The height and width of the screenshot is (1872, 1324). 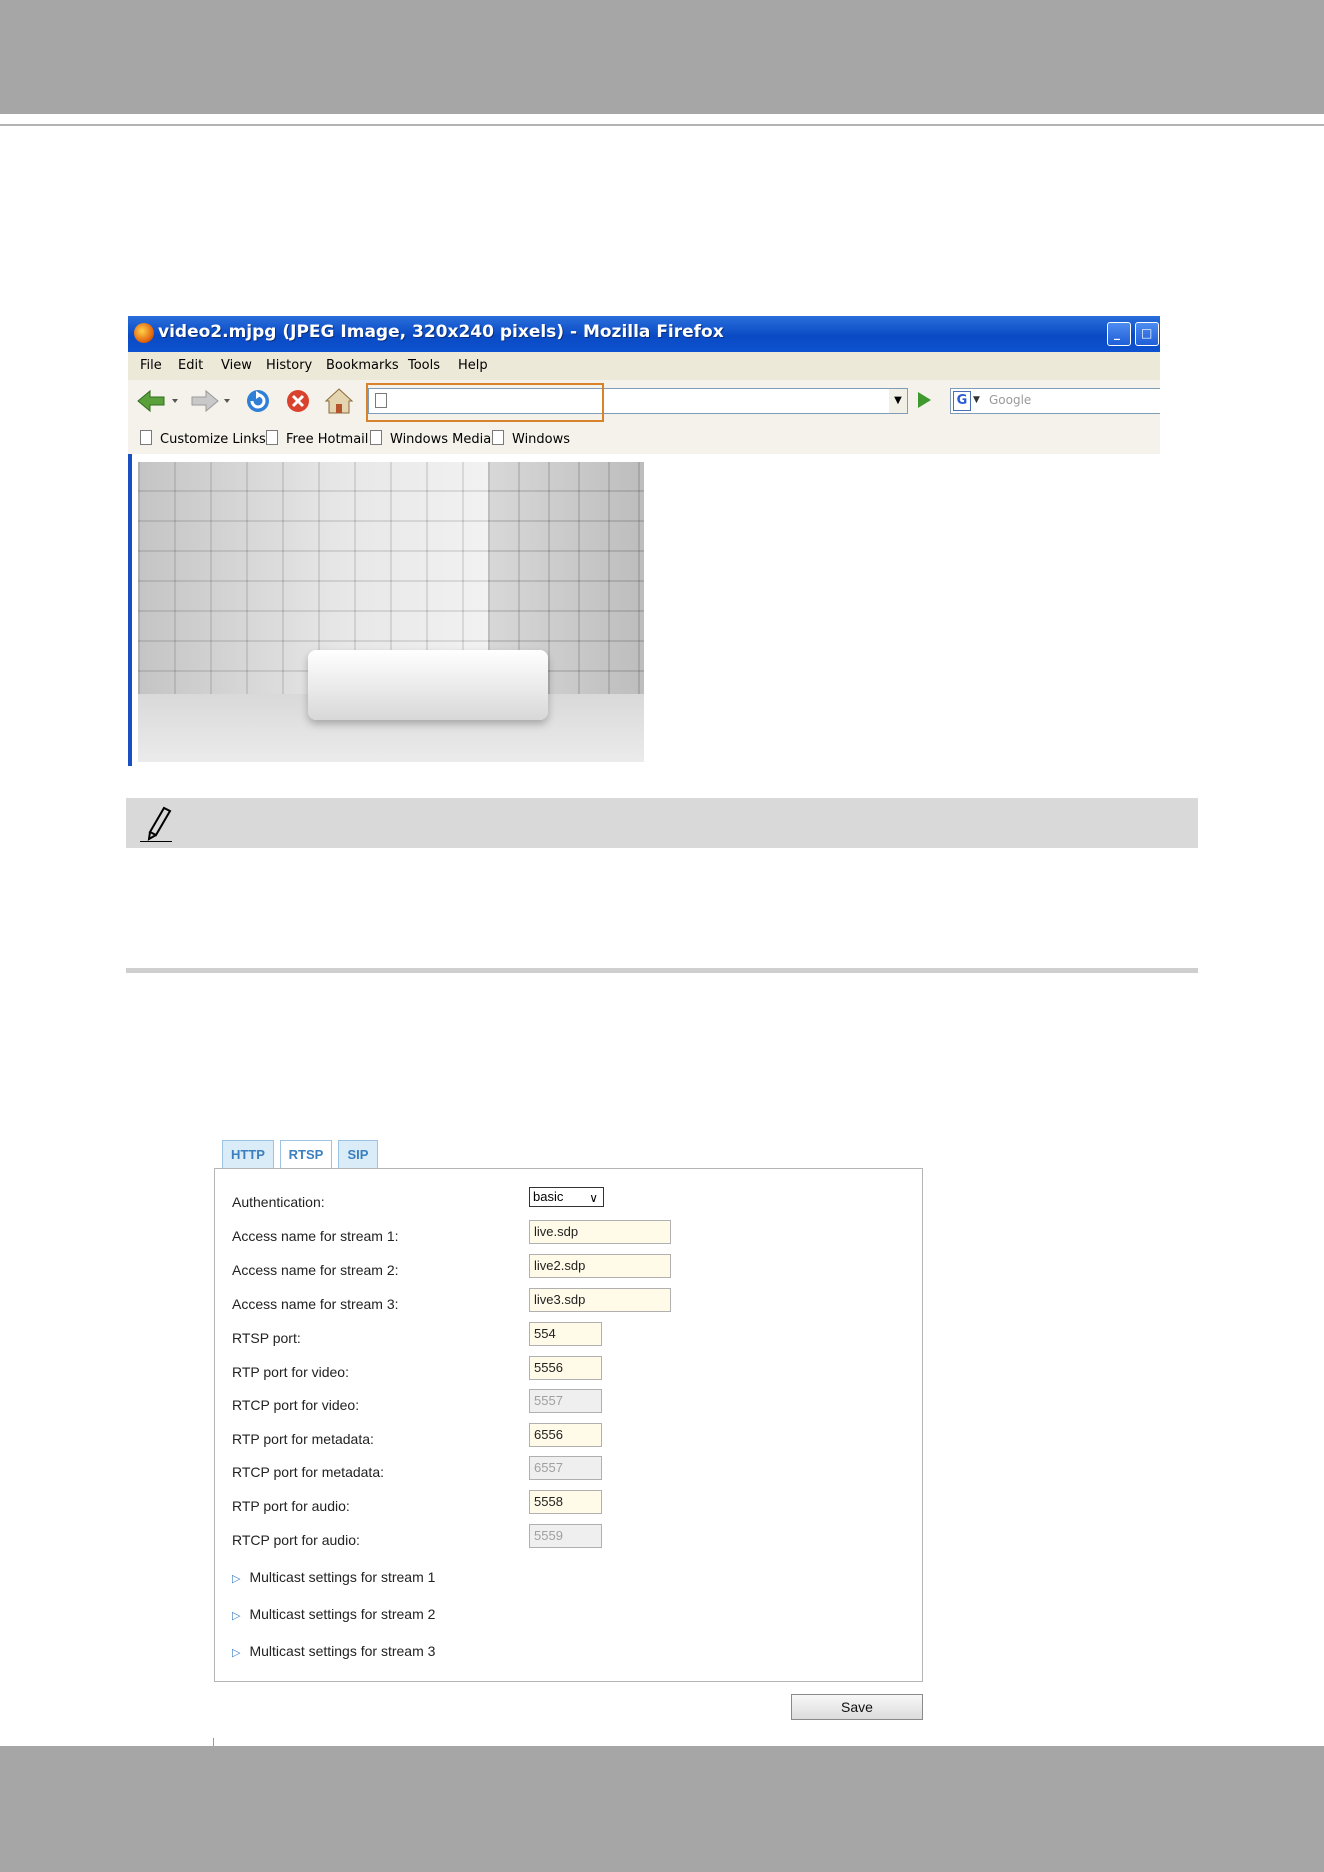 I want to click on multicast-stream1-label: Multicast settings for stream 1, so click(x=342, y=1577).